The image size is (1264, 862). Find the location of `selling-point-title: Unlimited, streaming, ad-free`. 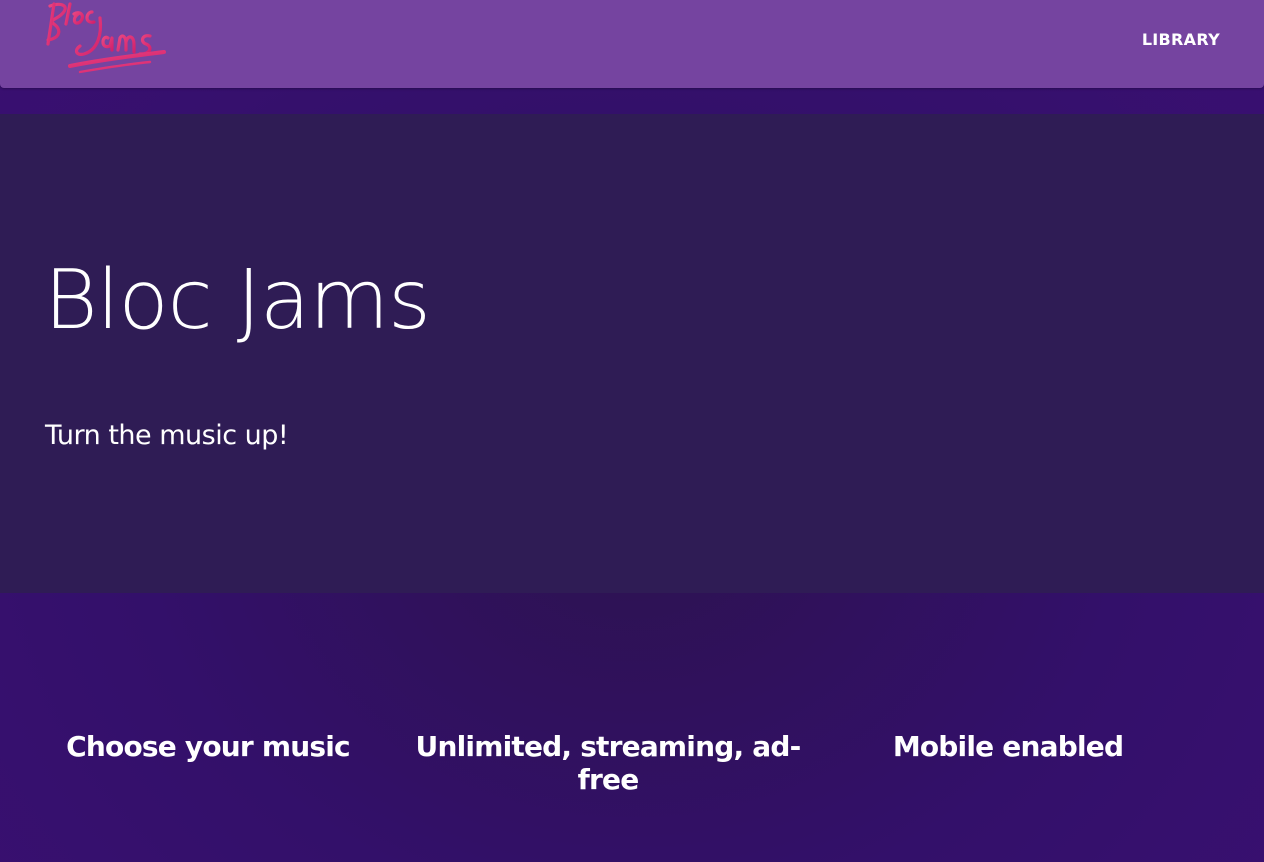

selling-point-title: Unlimited, streaming, ad-free is located at coordinates (608, 763).